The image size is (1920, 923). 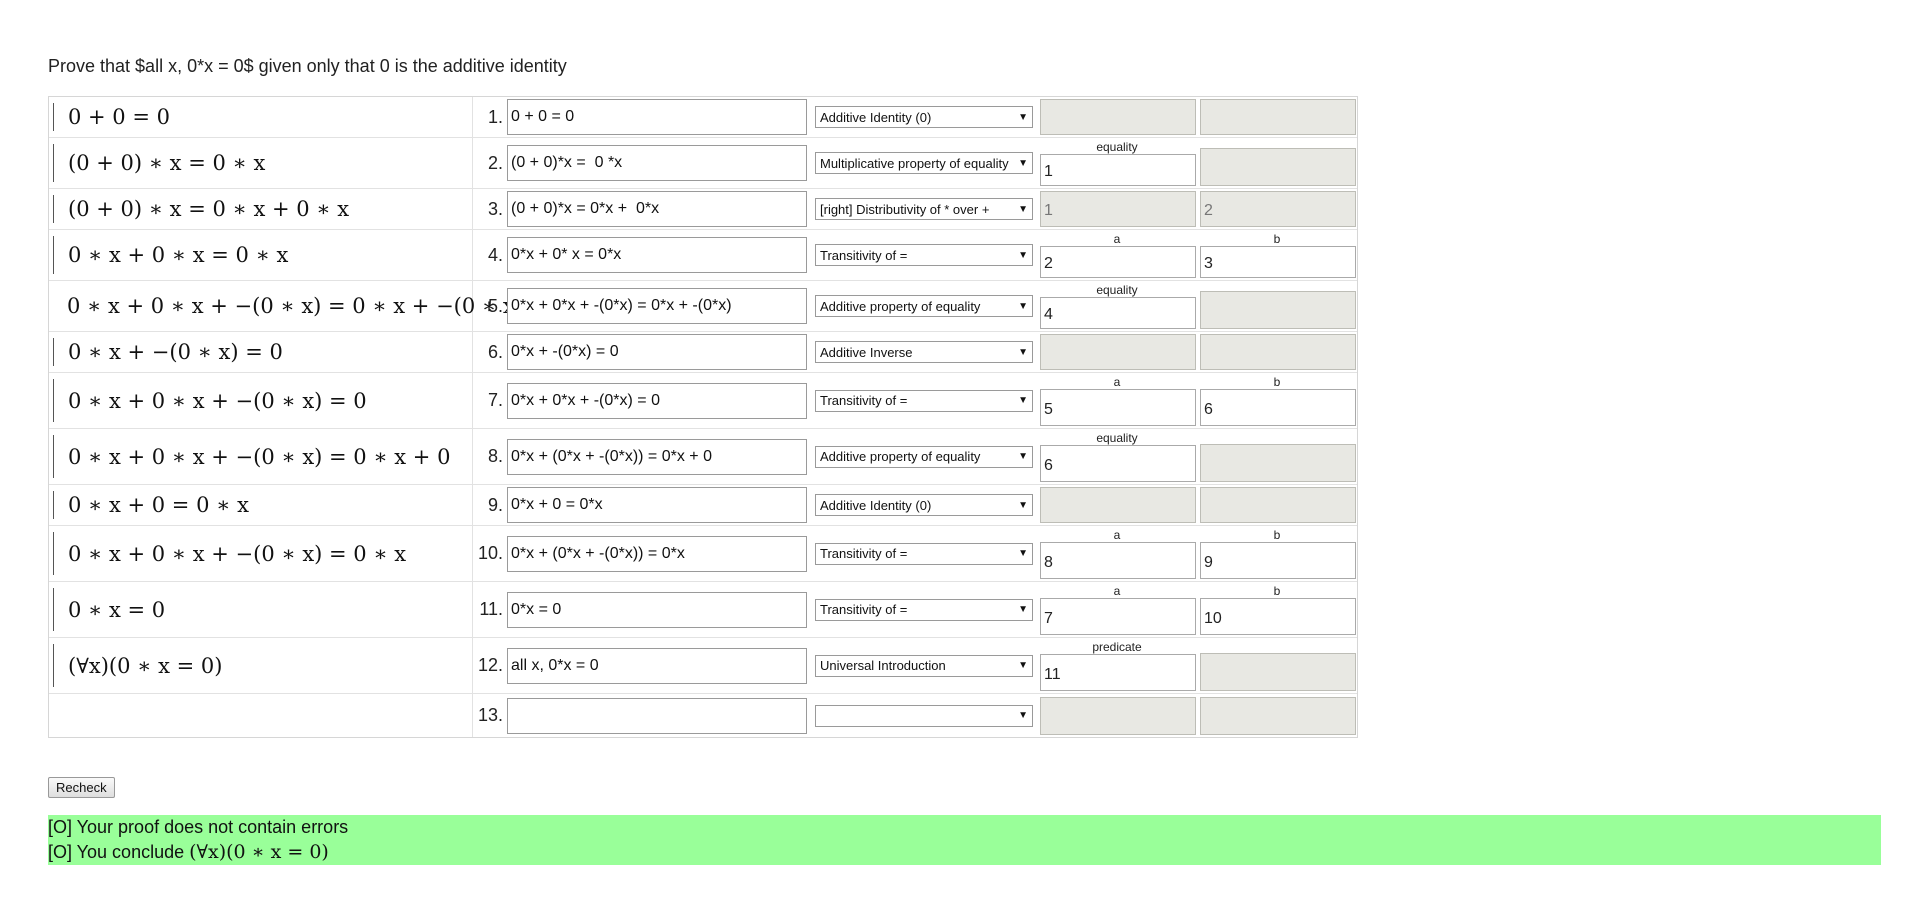 What do you see at coordinates (924, 209) in the screenshot?
I see `rule-select: [right] Distributivity of * over + ▼` at bounding box center [924, 209].